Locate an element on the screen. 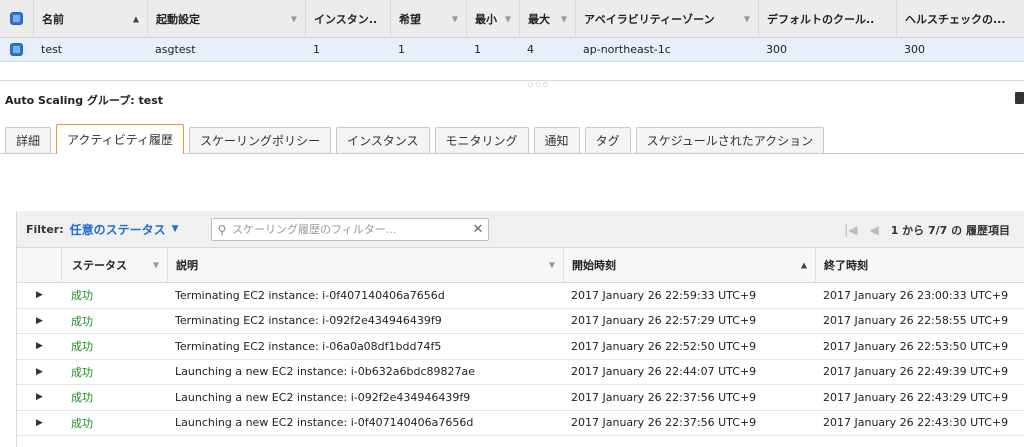 The width and height of the screenshot is (1024, 447). tab-instances: インスタンス is located at coordinates (383, 140).